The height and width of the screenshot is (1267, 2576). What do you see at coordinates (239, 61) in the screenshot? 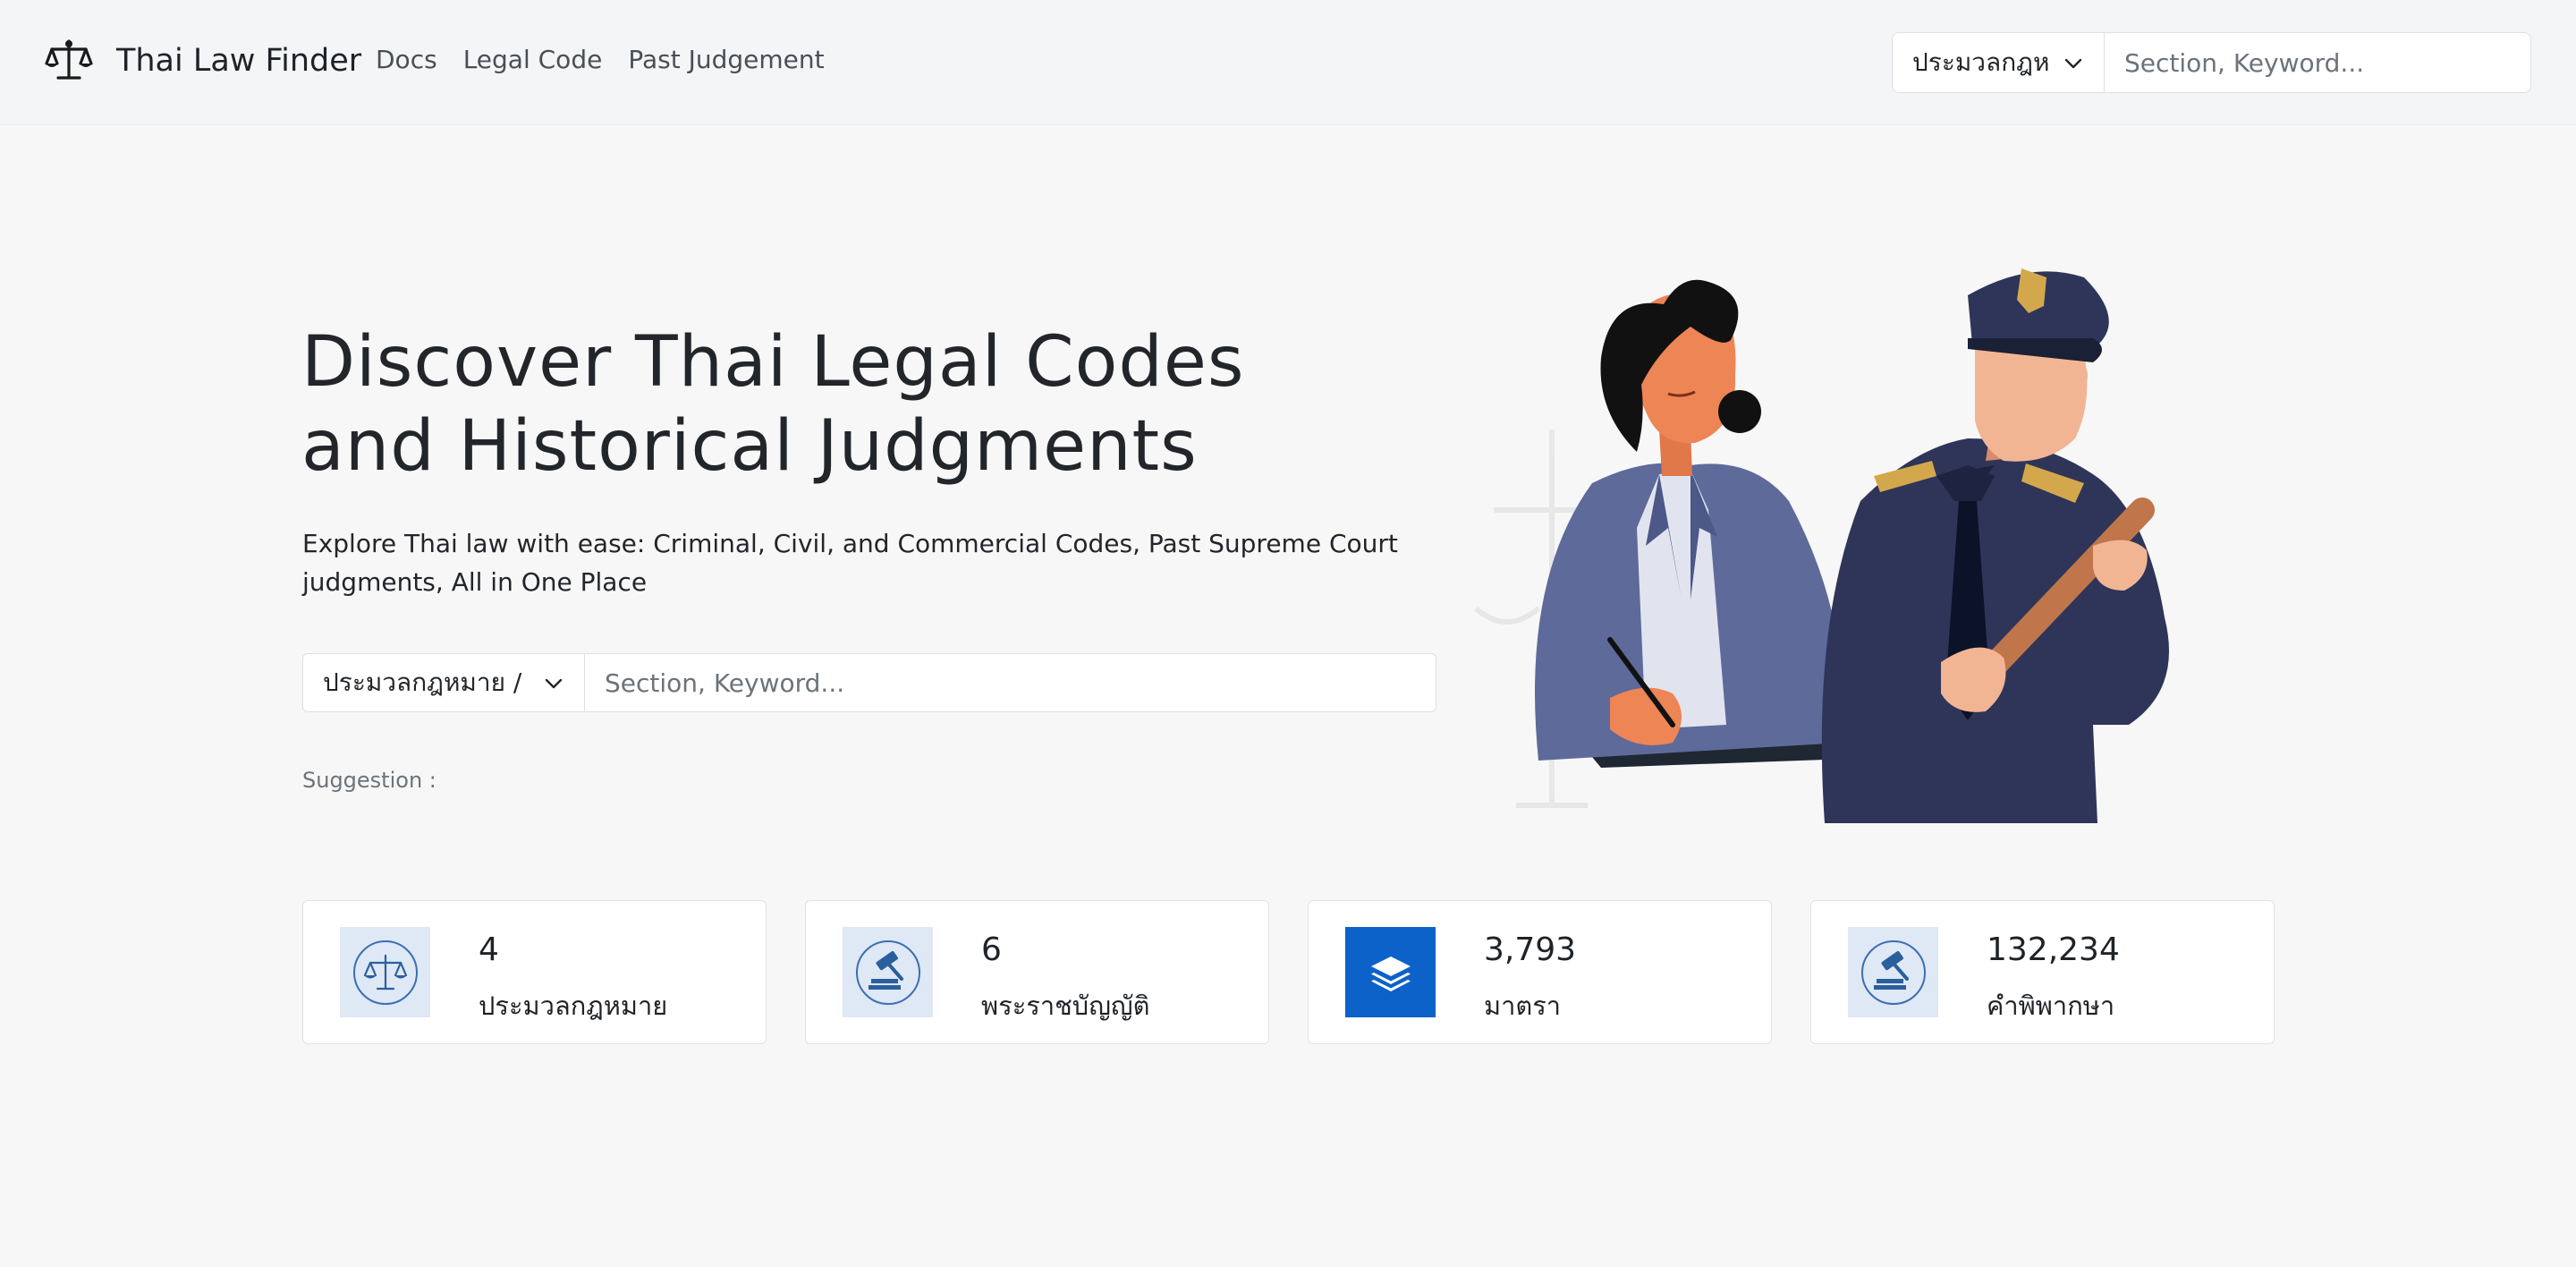
I see `brand-name: Thai Law Finder` at bounding box center [239, 61].